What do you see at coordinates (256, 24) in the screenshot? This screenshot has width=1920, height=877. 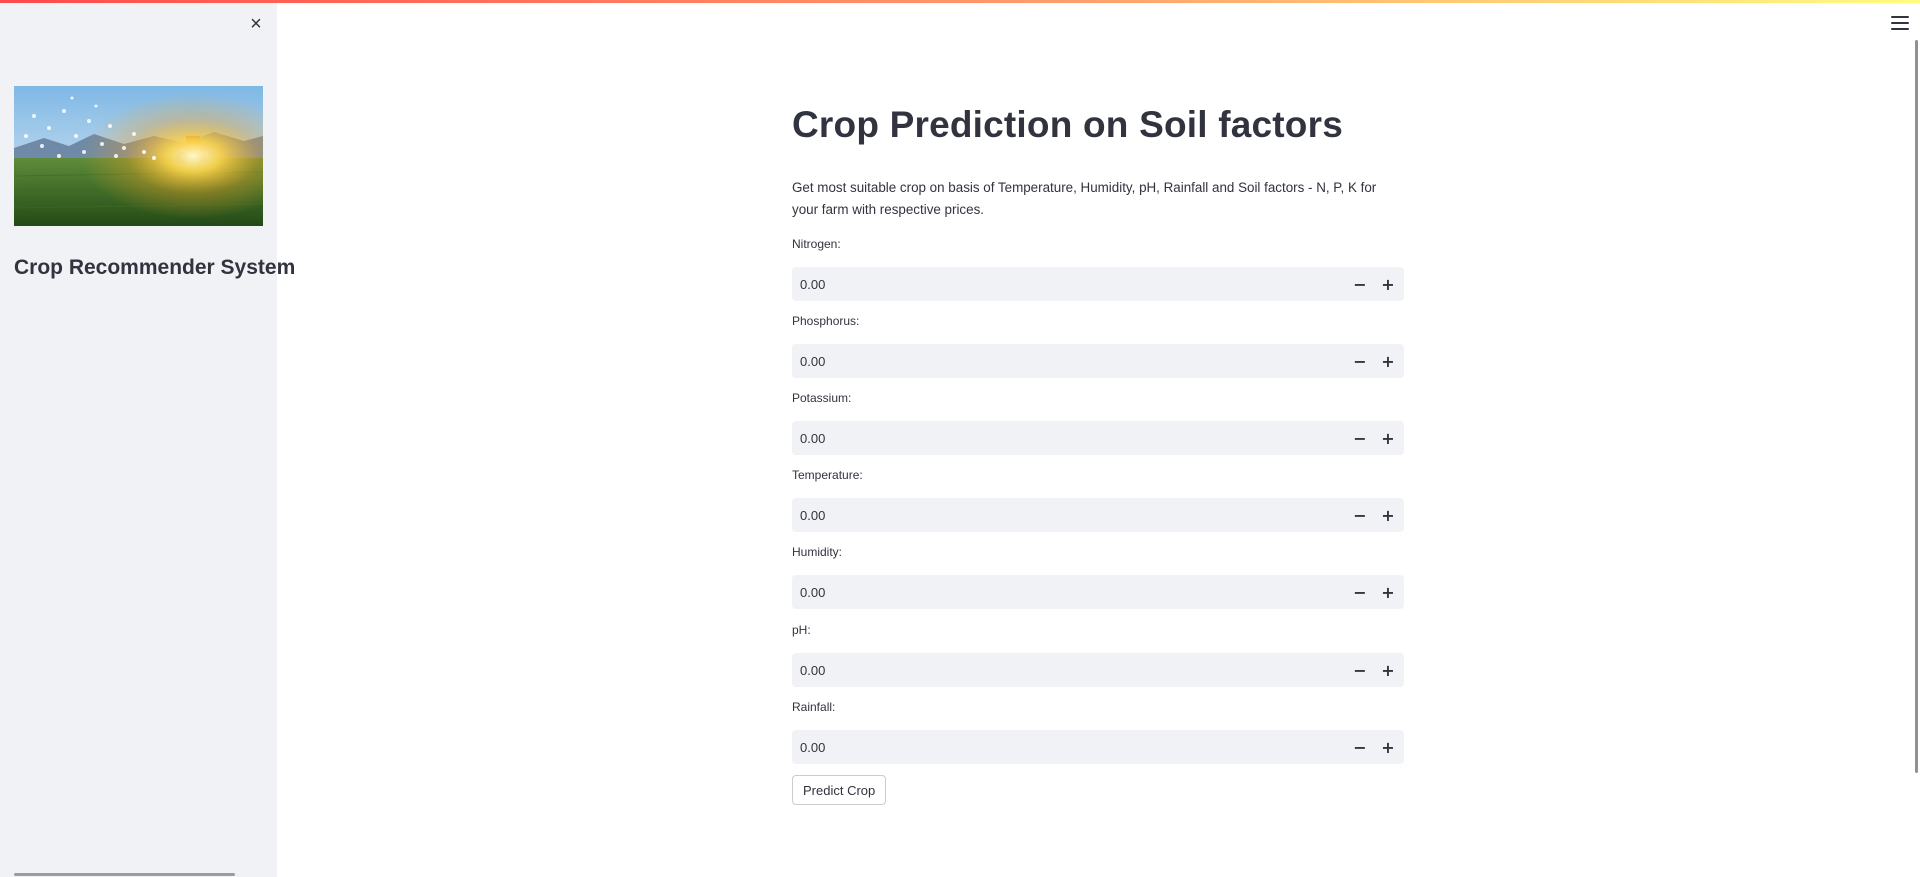 I see `close-icon: ×` at bounding box center [256, 24].